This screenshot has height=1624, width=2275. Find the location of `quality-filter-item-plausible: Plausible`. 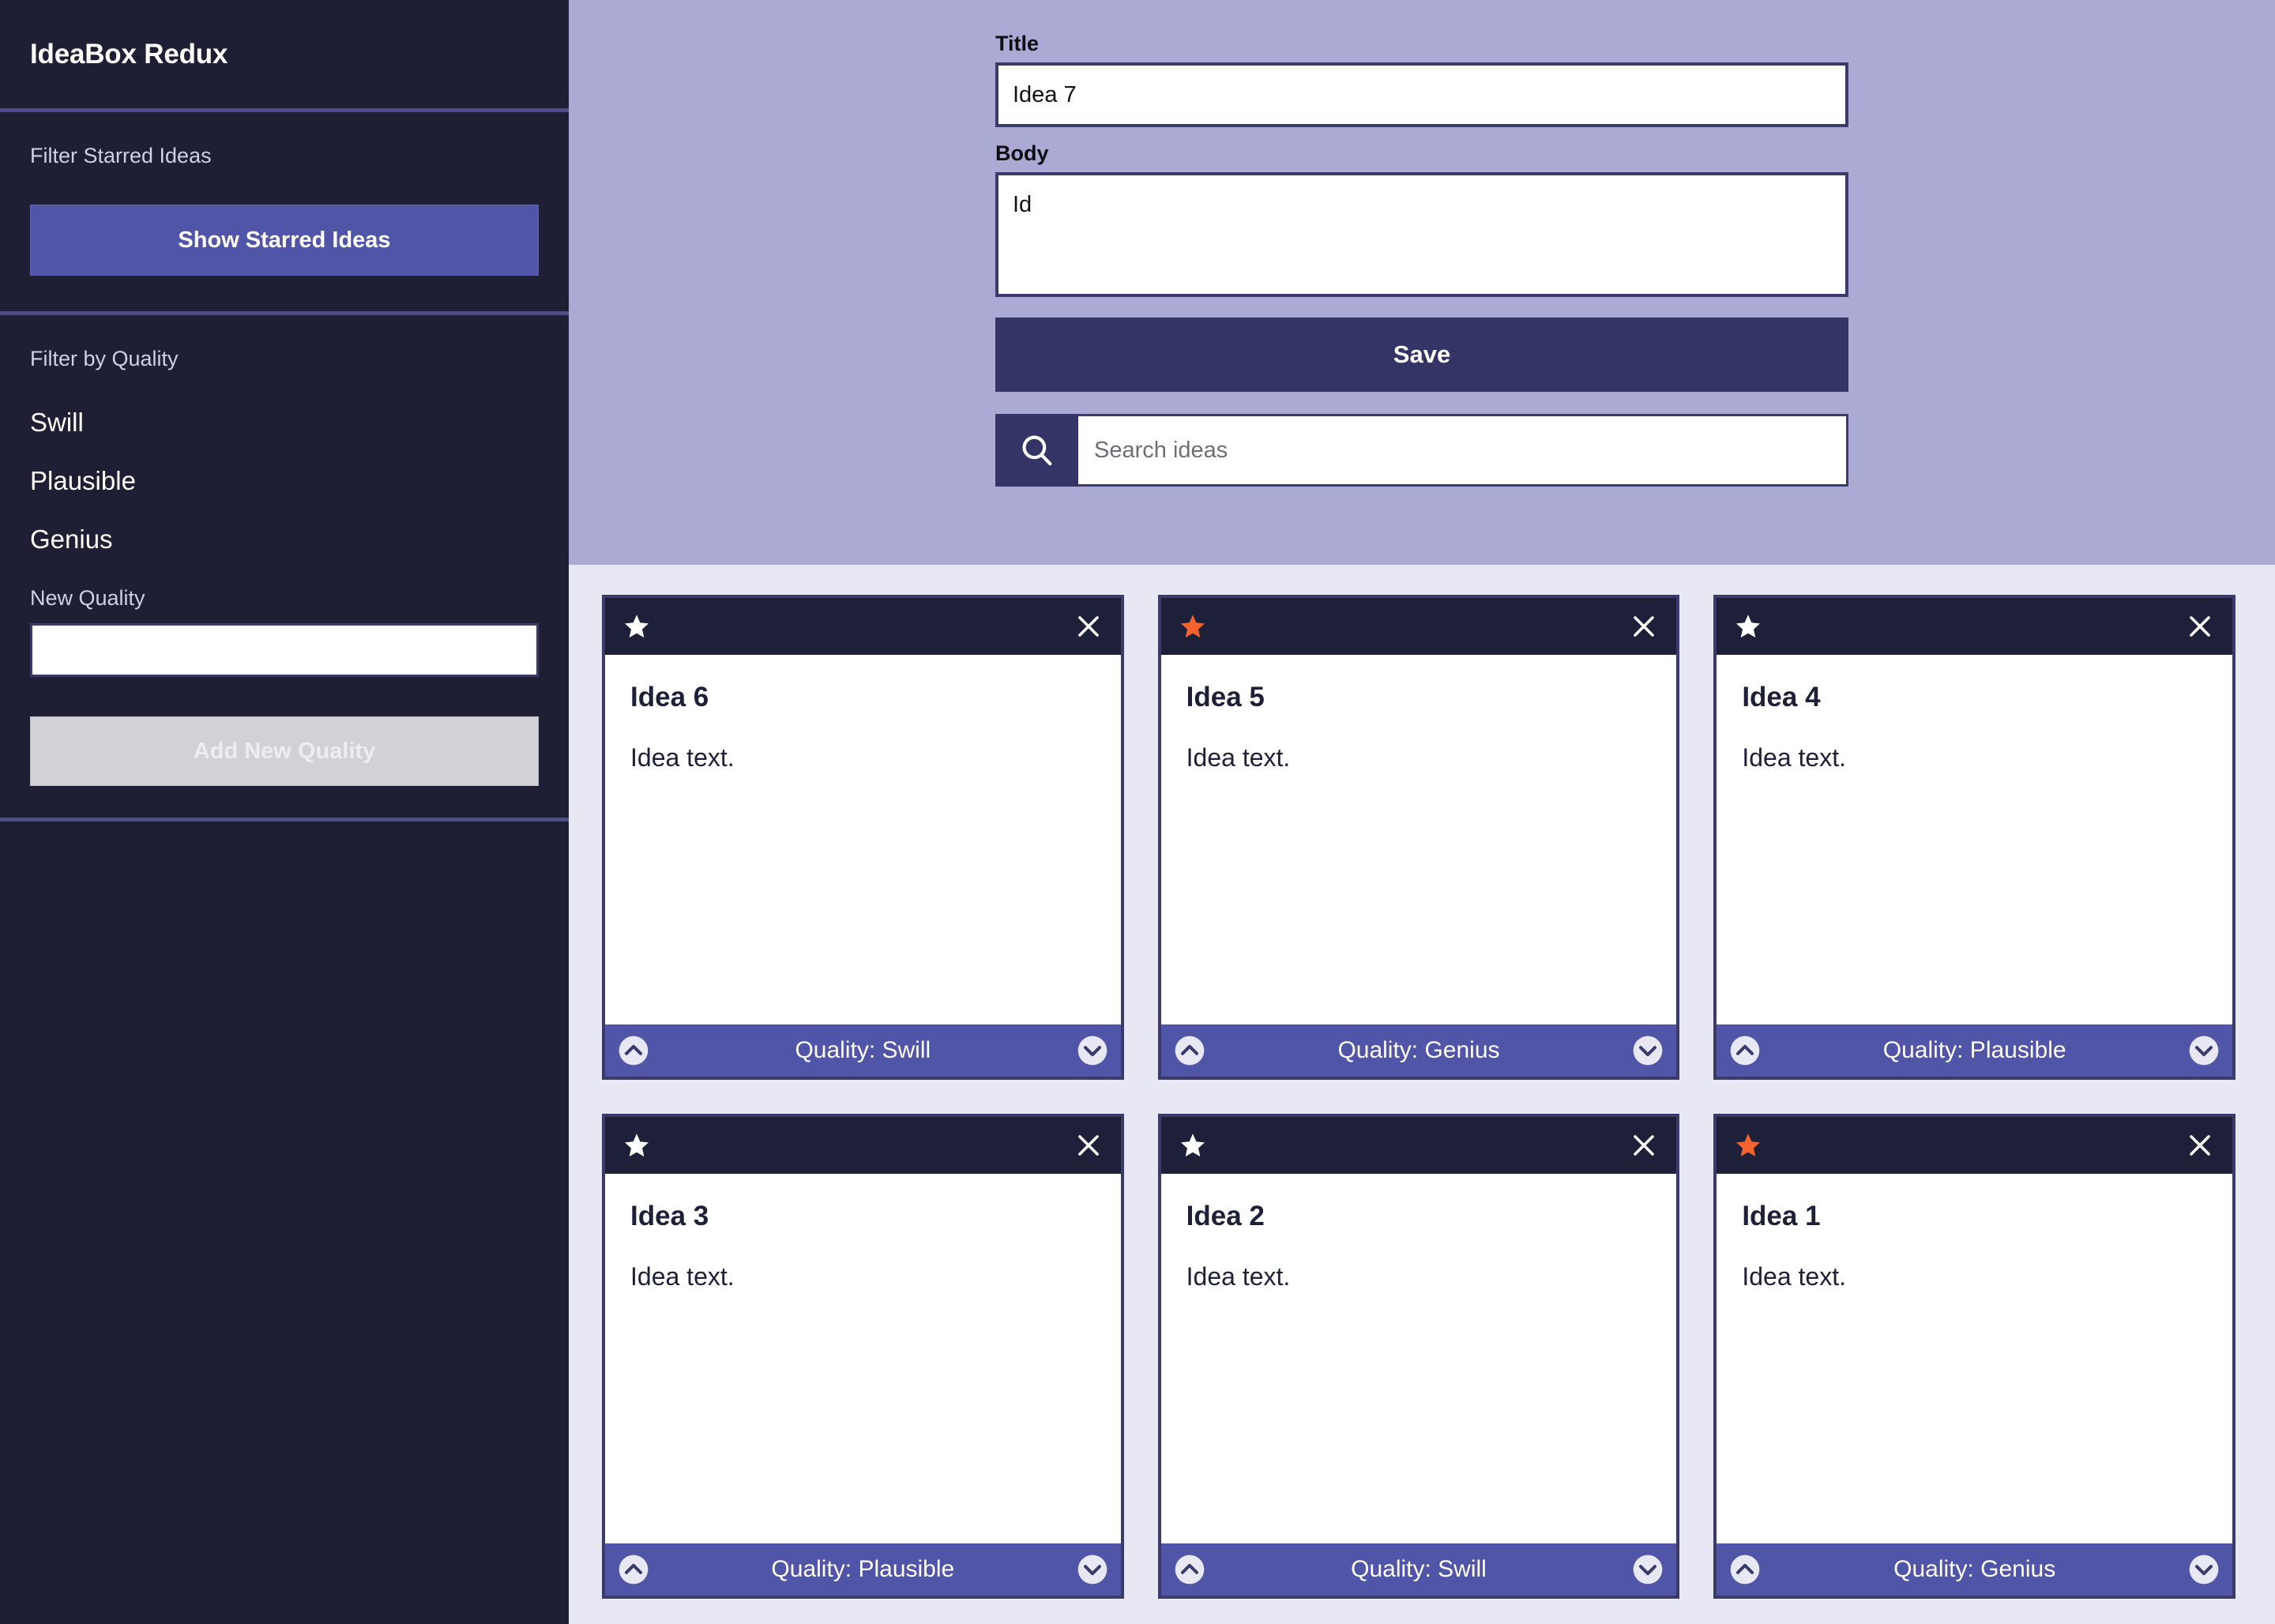

quality-filter-item-plausible: Plausible is located at coordinates (284, 481).